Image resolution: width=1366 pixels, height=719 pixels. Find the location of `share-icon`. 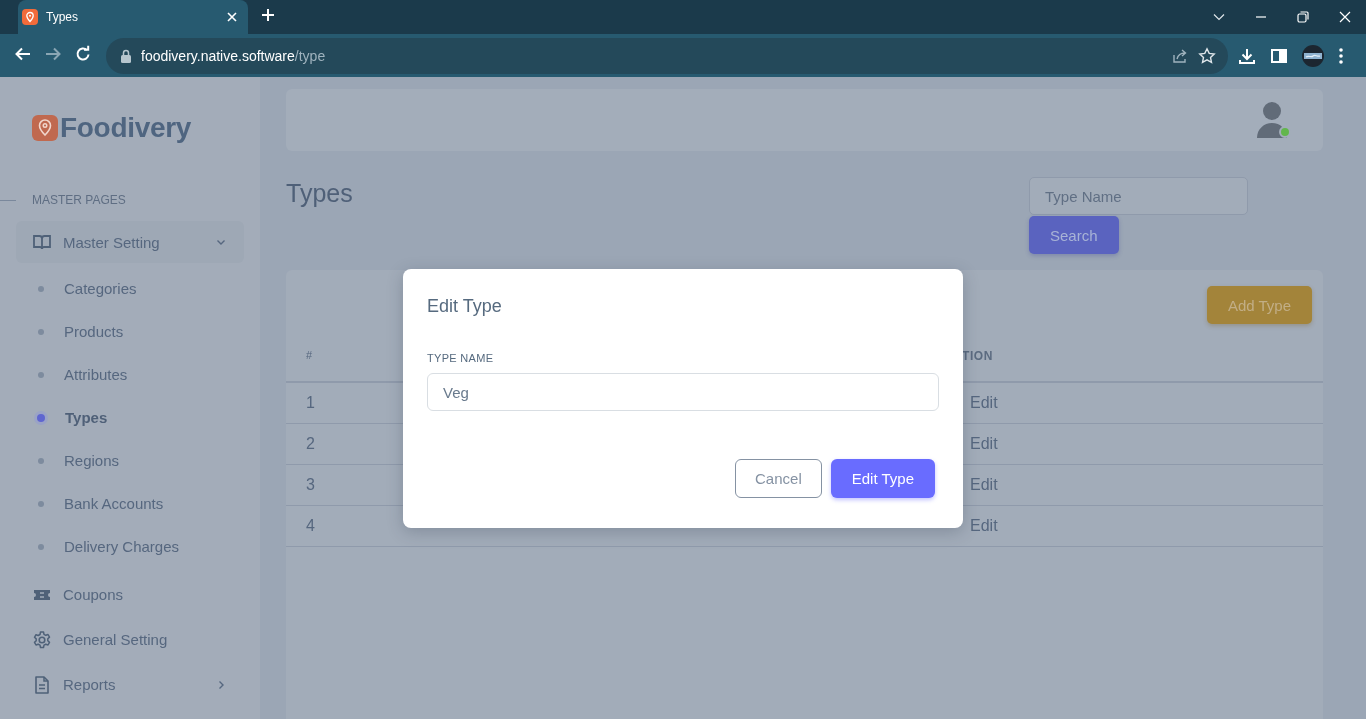

share-icon is located at coordinates (1180, 55).